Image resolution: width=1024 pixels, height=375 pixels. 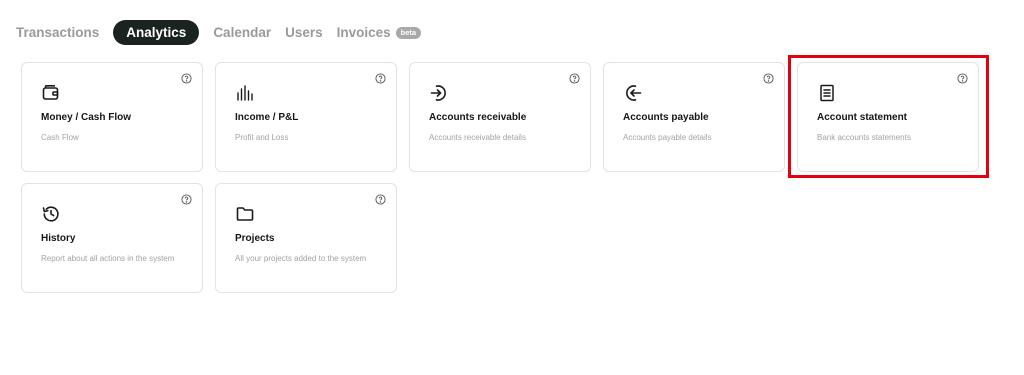 I want to click on card-title: Income / P&L, so click(x=267, y=117).